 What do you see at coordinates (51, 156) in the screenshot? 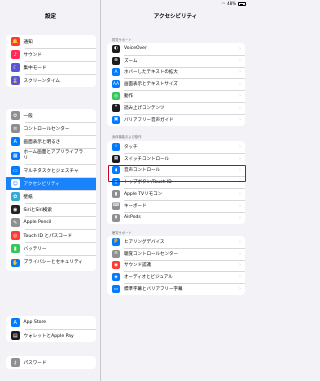
I see `sidebar-item-home-grid: ▦ ホーム画面とアプリライブラリ` at bounding box center [51, 156].